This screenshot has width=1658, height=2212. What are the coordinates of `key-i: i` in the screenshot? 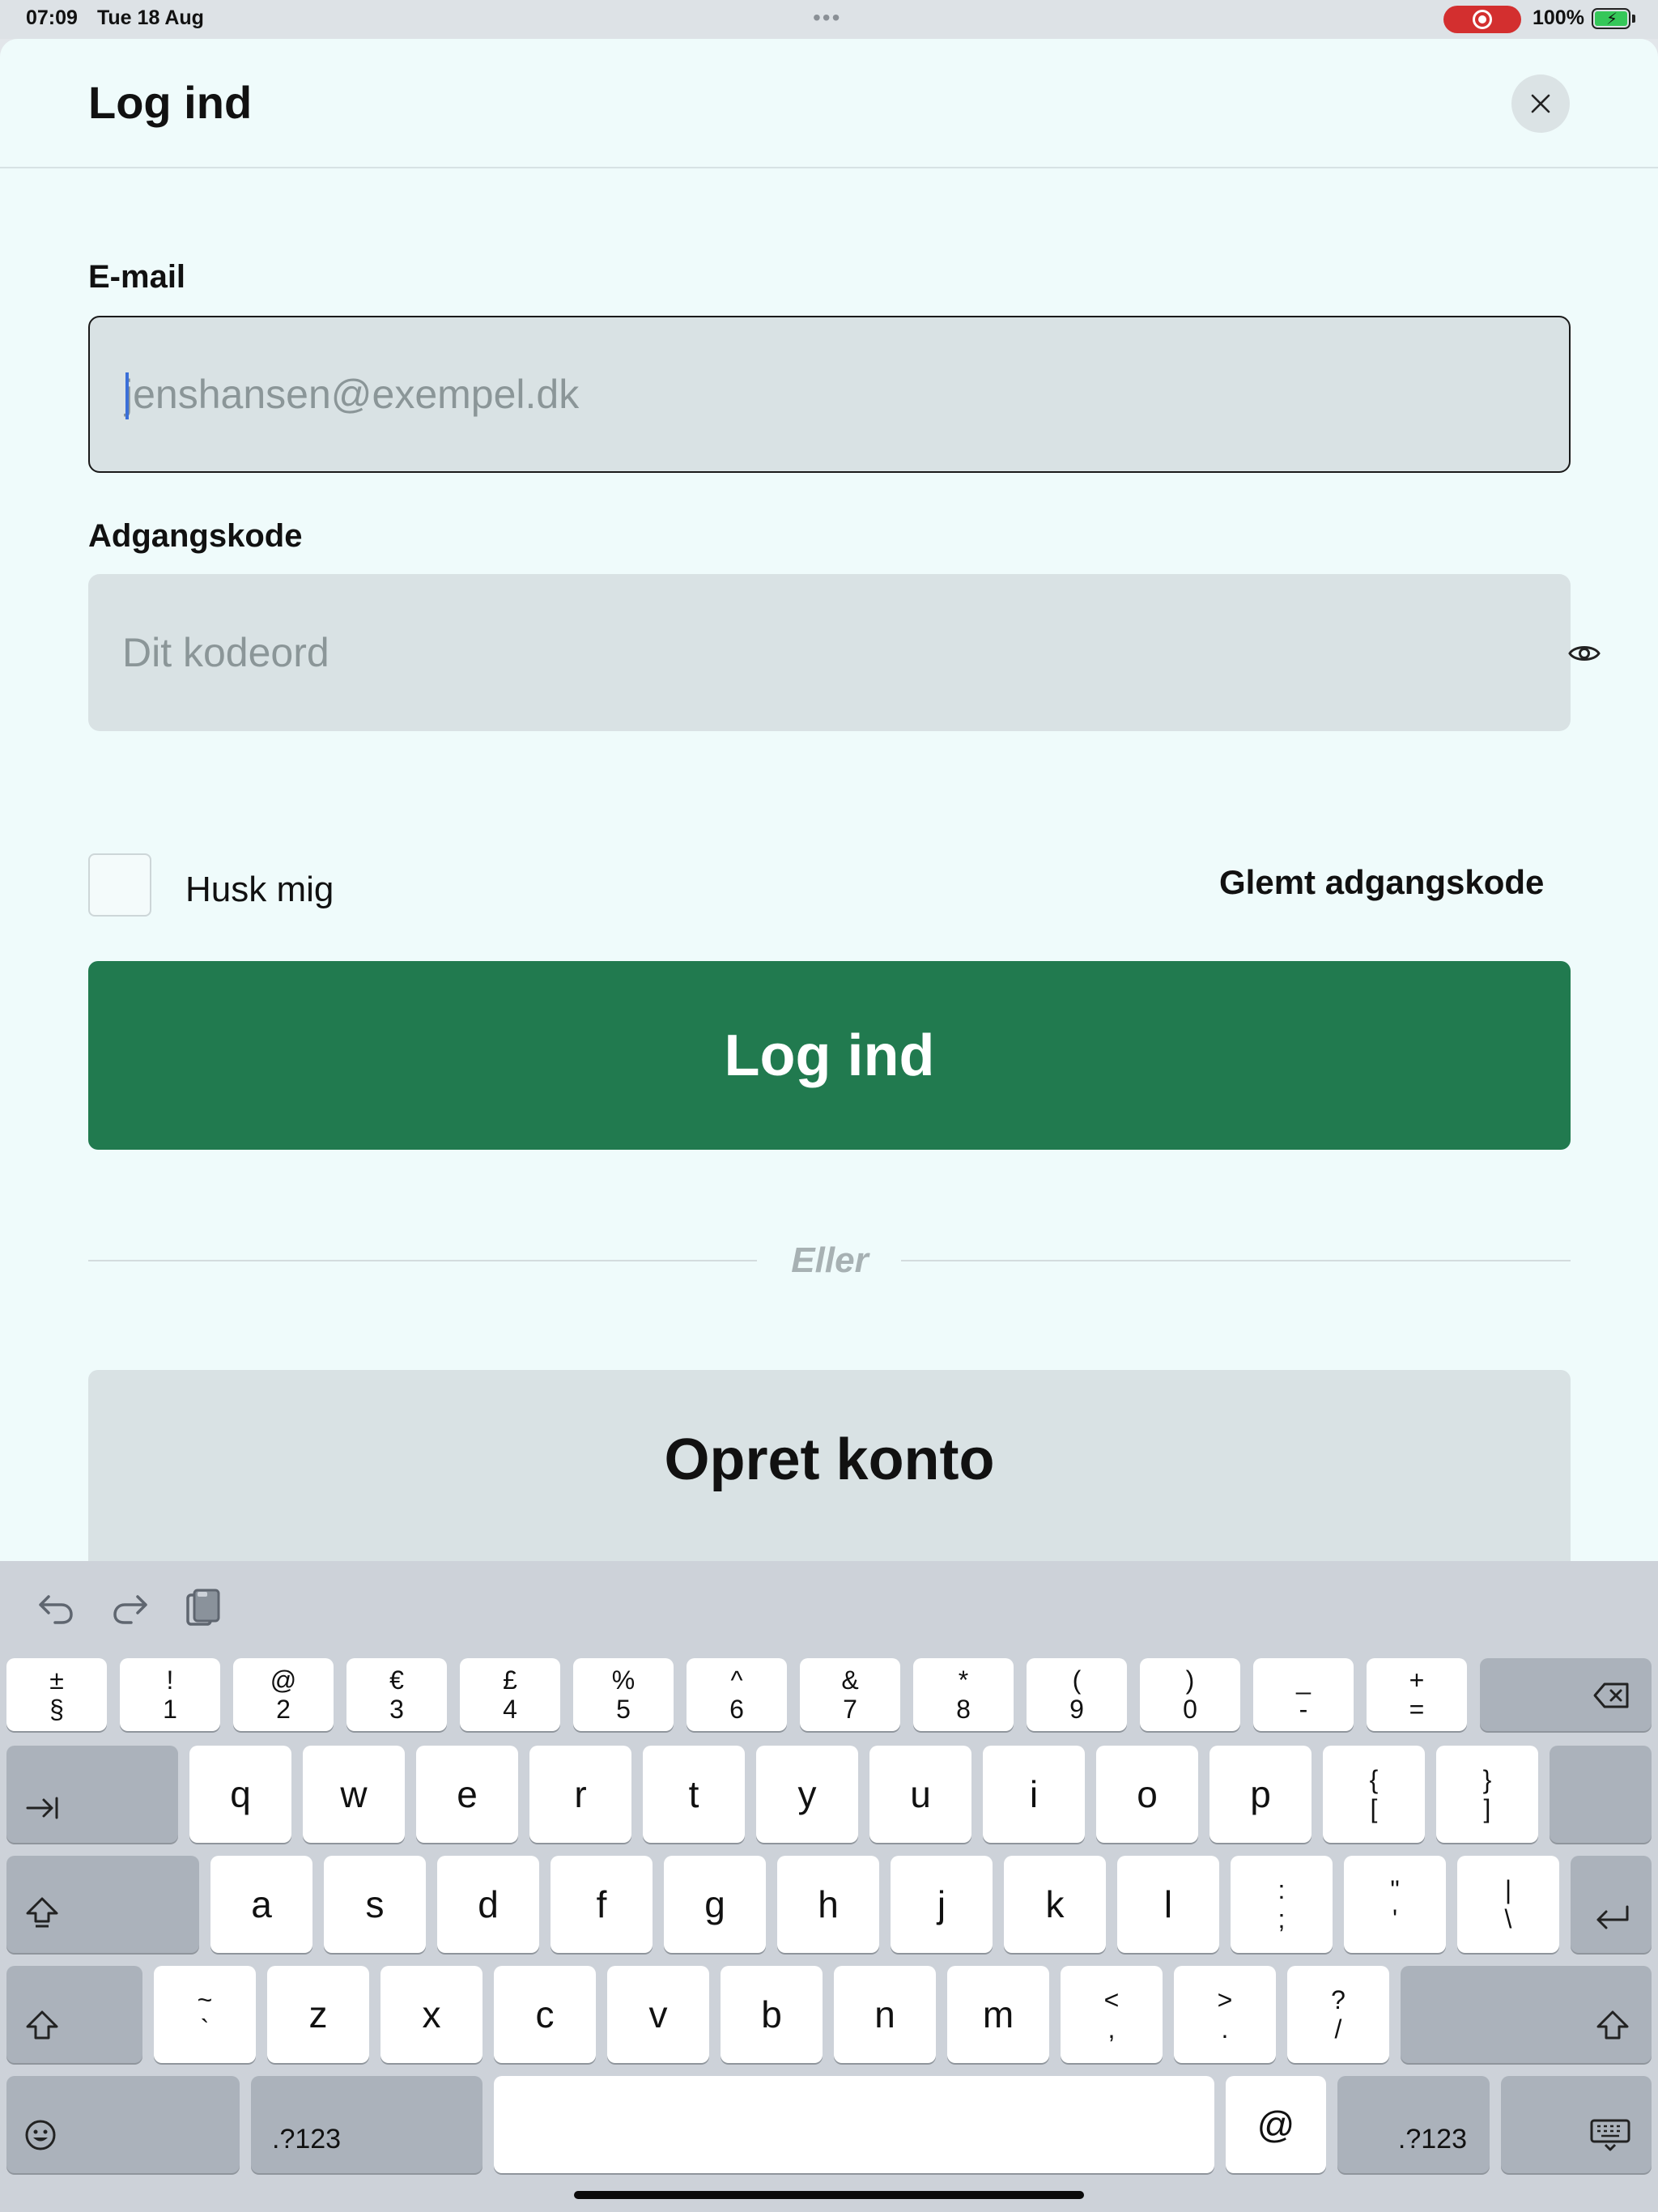 It's located at (1034, 1795).